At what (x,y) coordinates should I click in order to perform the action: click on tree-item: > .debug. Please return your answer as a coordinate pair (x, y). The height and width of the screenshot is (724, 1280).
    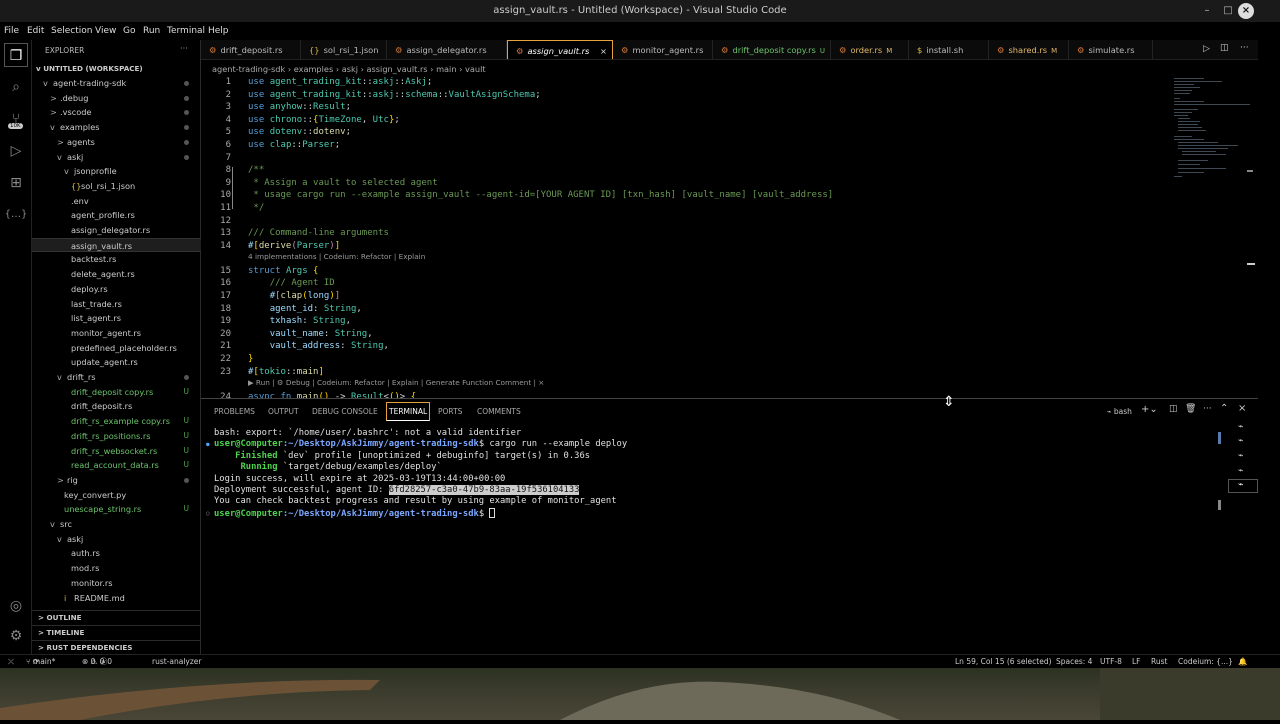
    Looking at the image, I should click on (116, 98).